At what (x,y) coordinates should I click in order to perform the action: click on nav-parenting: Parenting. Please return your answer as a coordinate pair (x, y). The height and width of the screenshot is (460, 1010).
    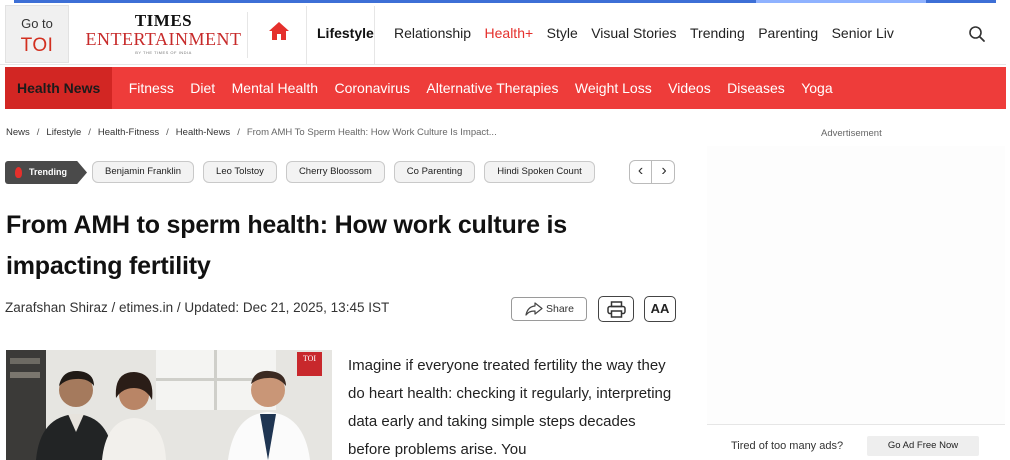
    Looking at the image, I should click on (788, 33).